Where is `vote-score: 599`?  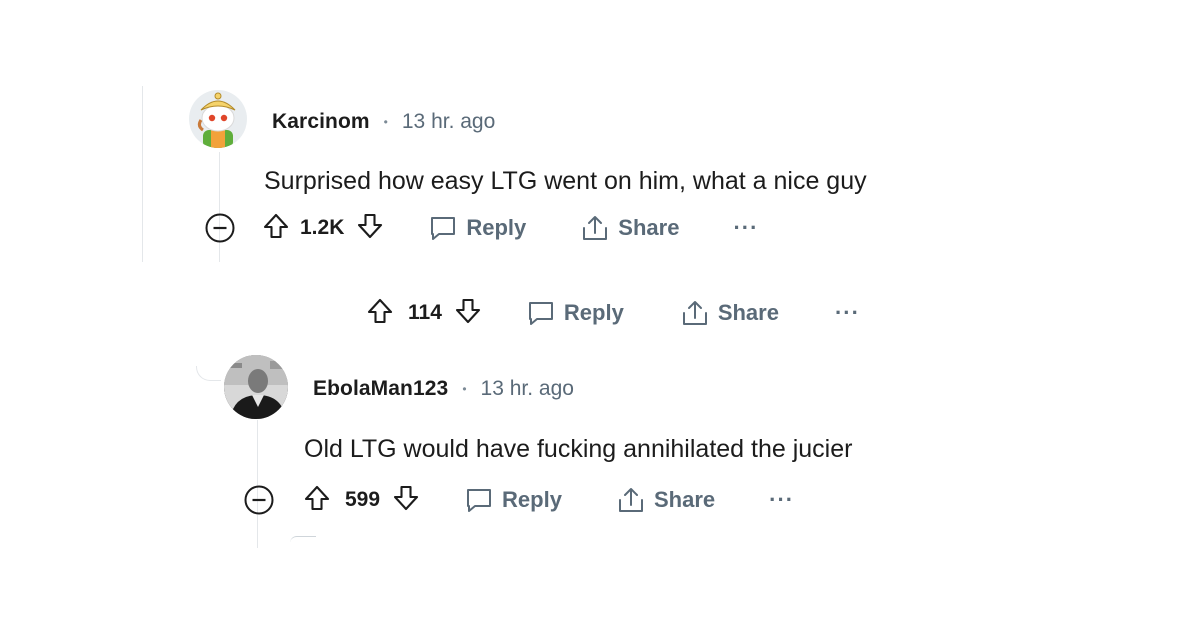 vote-score: 599 is located at coordinates (363, 499).